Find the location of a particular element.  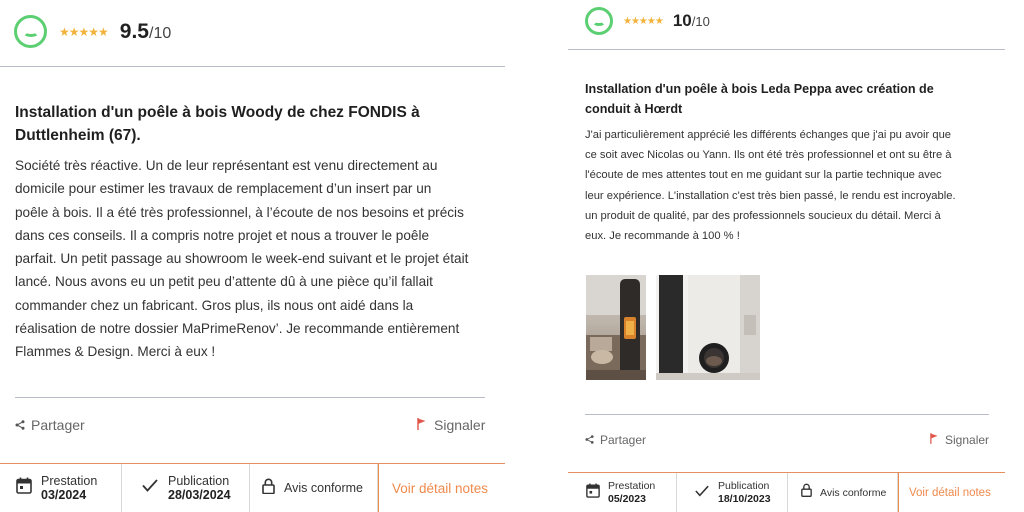

rating-score: 9.5/10 is located at coordinates (145, 31).